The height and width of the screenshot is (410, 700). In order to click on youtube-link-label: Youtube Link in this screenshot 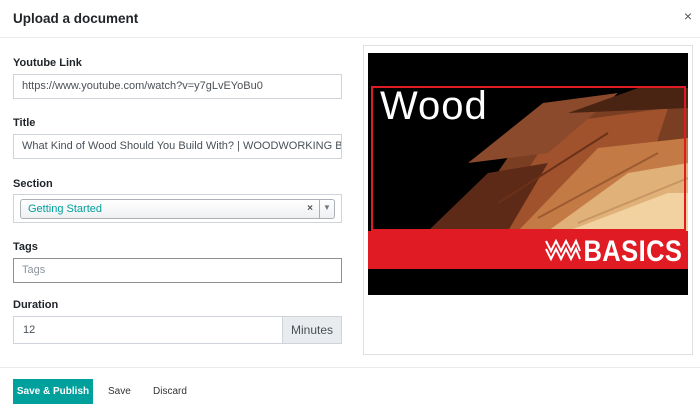, I will do `click(47, 63)`.